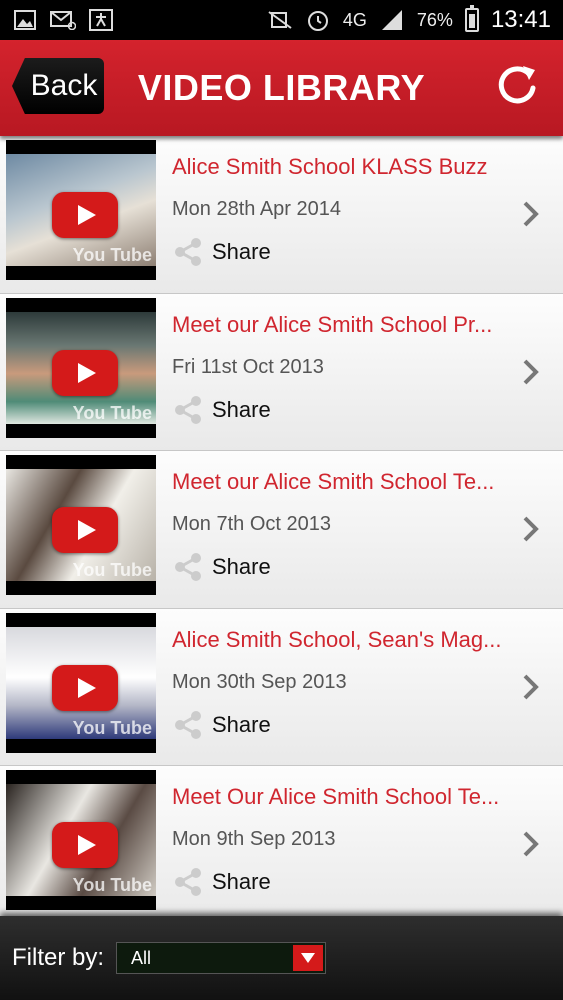 Image resolution: width=563 pixels, height=1000 pixels. Describe the element at coordinates (434, 19) in the screenshot. I see `battery-percent: 76%` at that location.